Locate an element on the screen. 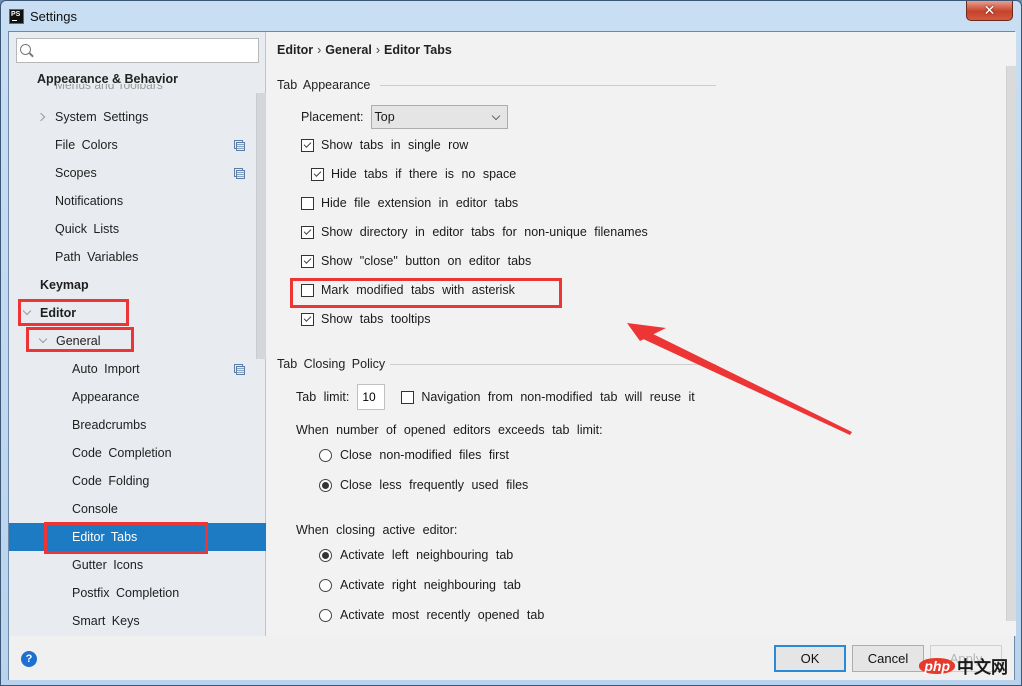  tree-item-label: General is located at coordinates (78, 341).